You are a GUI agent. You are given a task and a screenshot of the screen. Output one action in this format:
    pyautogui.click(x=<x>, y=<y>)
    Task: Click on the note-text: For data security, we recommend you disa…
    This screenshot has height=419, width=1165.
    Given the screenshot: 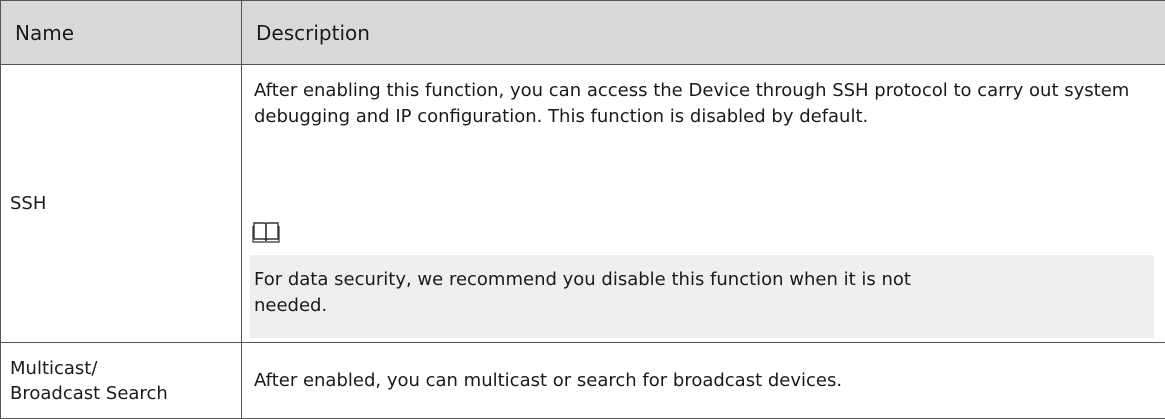 What is the action you would take?
    pyautogui.click(x=614, y=293)
    